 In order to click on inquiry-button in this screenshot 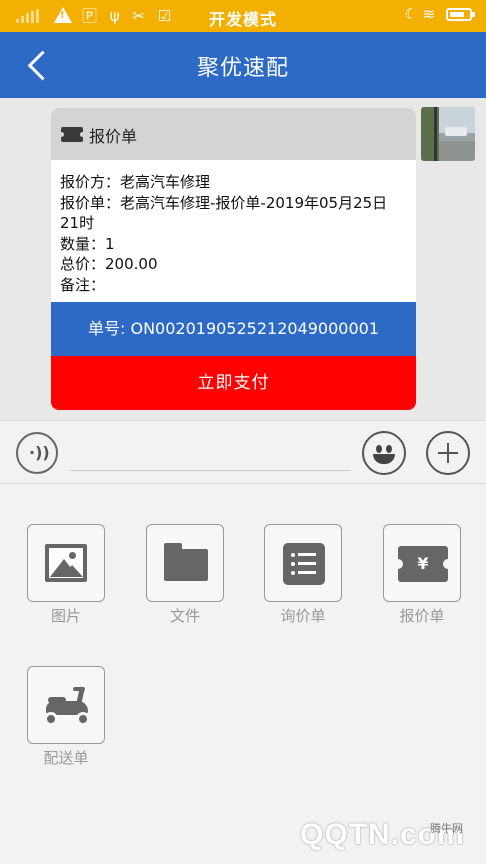, I will do `click(303, 563)`.